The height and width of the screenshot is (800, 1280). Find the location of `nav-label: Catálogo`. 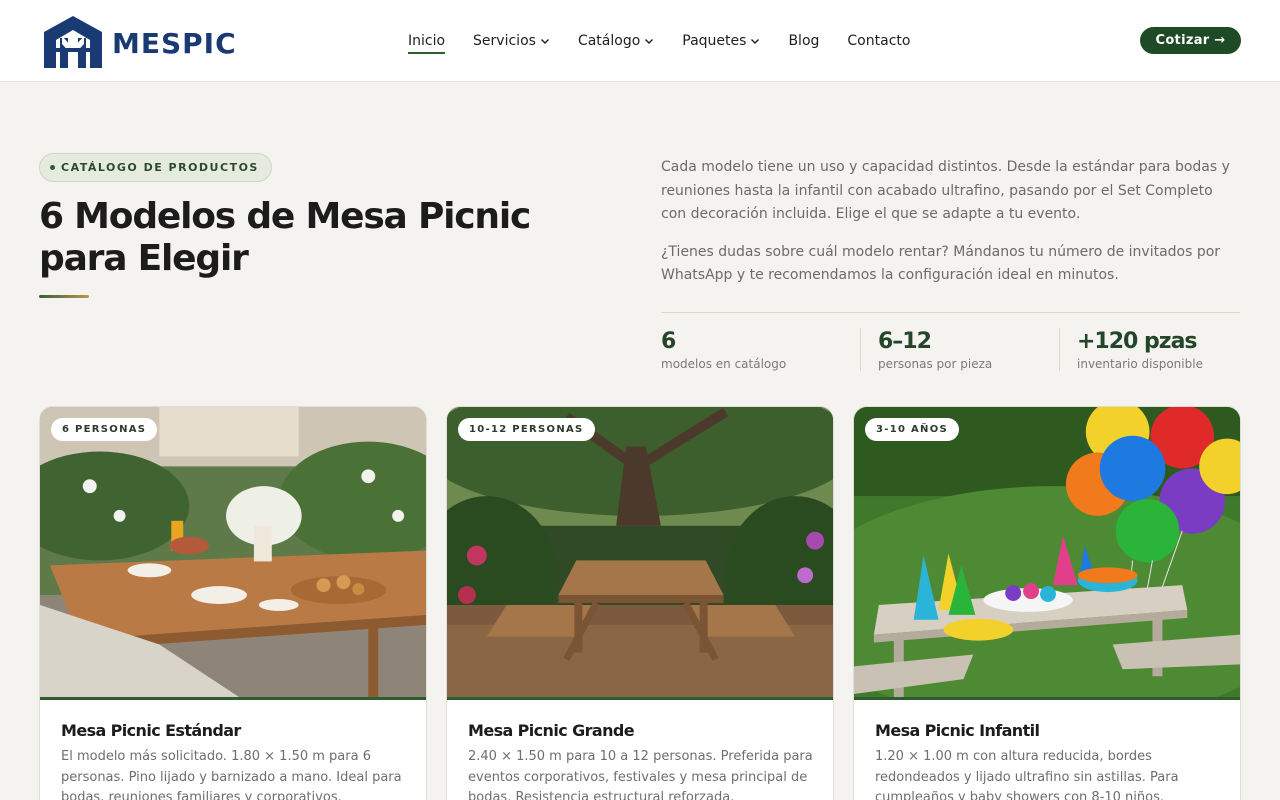

nav-label: Catálogo is located at coordinates (609, 41).